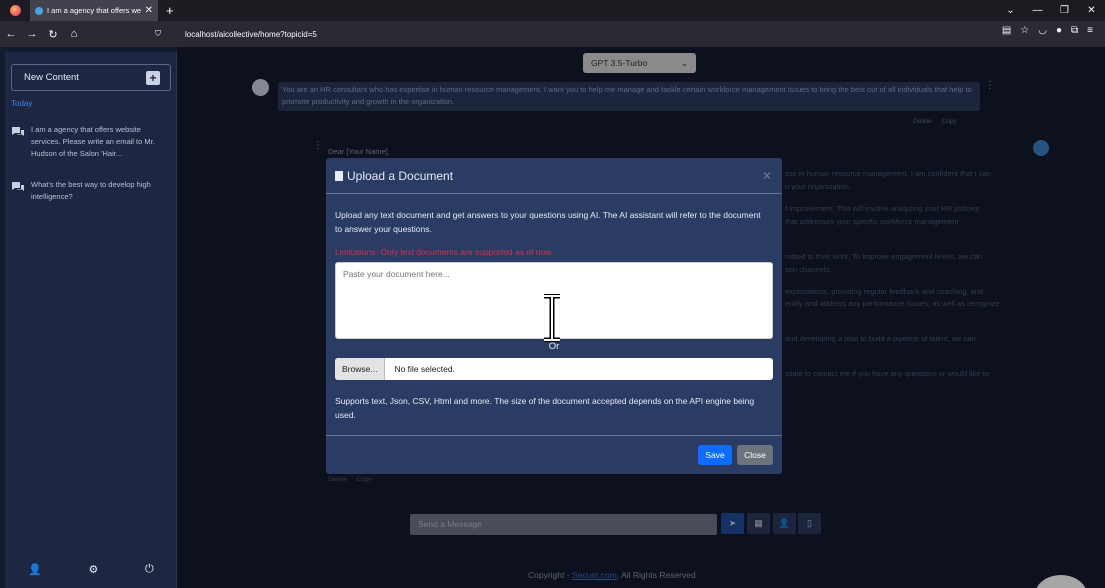 The height and width of the screenshot is (588, 1105). Describe the element at coordinates (1024, 30) in the screenshot. I see `bookmark-star-icon: ☆` at that location.